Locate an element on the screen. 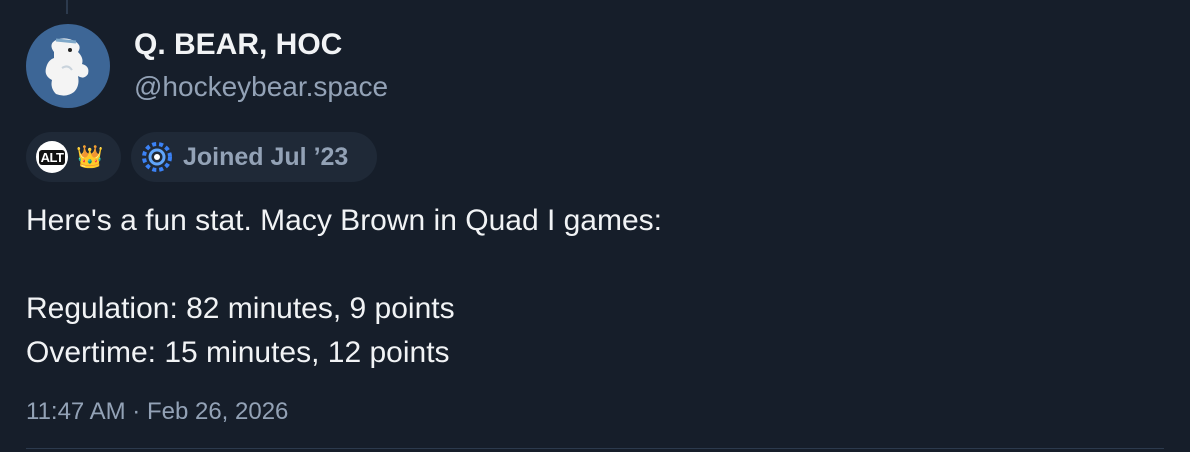  crown-icon: 👑 is located at coordinates (90, 156).